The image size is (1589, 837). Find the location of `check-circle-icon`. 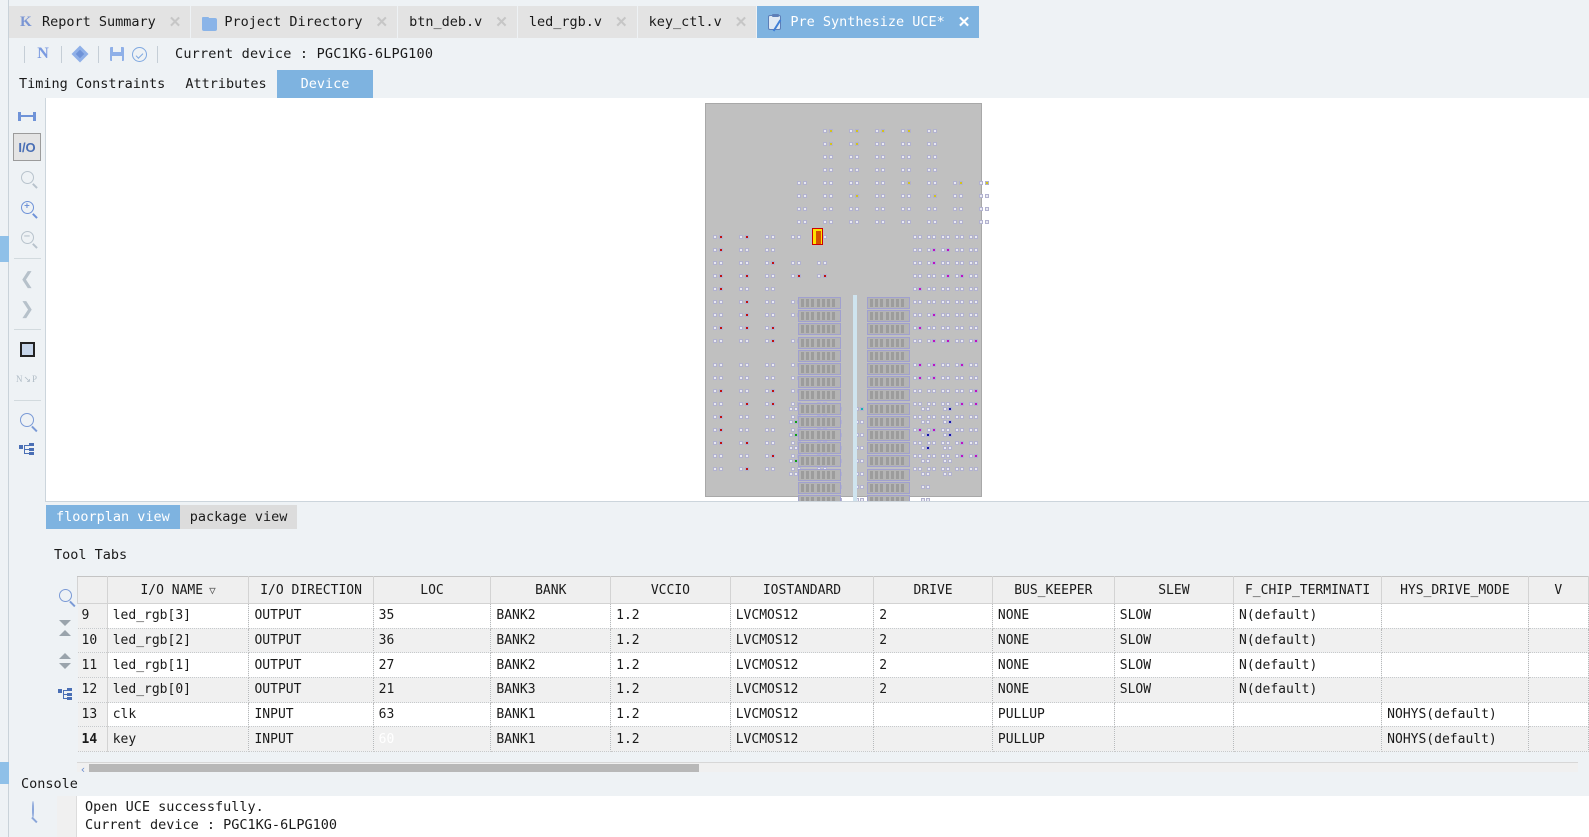

check-circle-icon is located at coordinates (139, 54).